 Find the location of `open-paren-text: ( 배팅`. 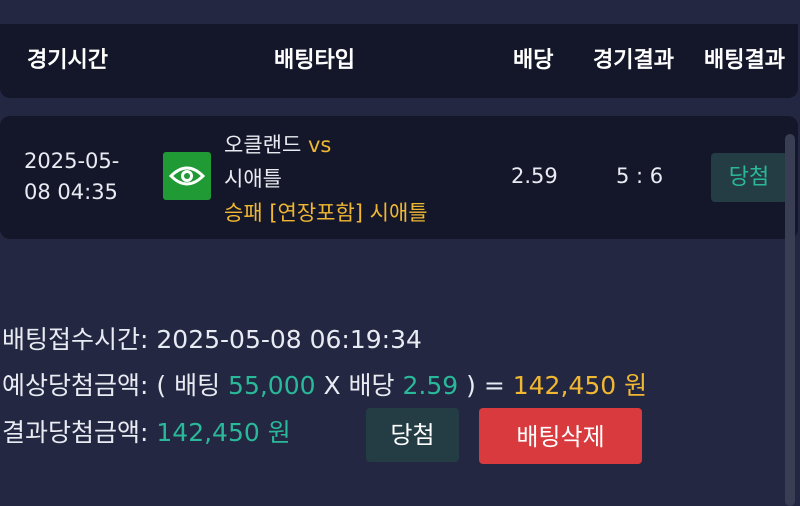

open-paren-text: ( 배팅 is located at coordinates (188, 385).